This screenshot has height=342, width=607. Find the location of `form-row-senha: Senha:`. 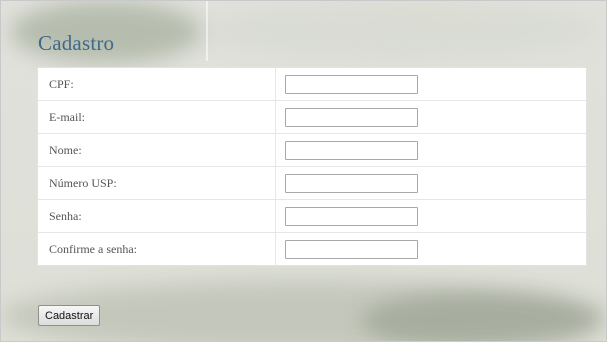

form-row-senha: Senha: is located at coordinates (312, 216).